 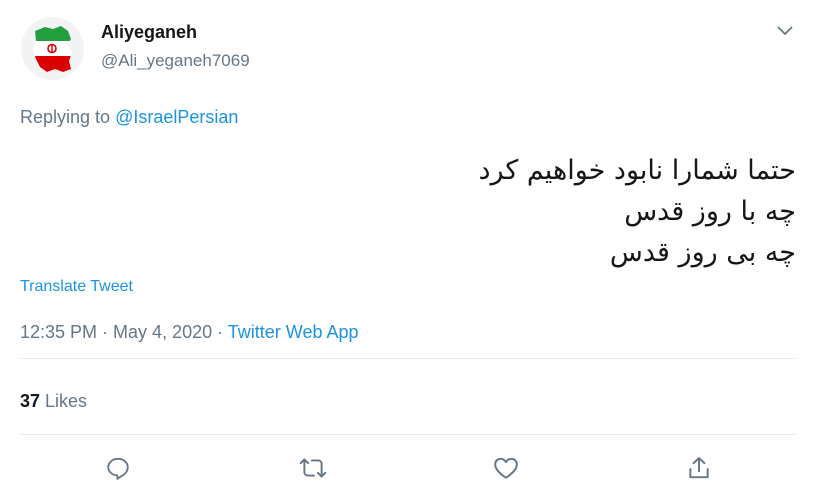 I want to click on replying-to: Replying to @IsraelPersian, so click(x=129, y=117).